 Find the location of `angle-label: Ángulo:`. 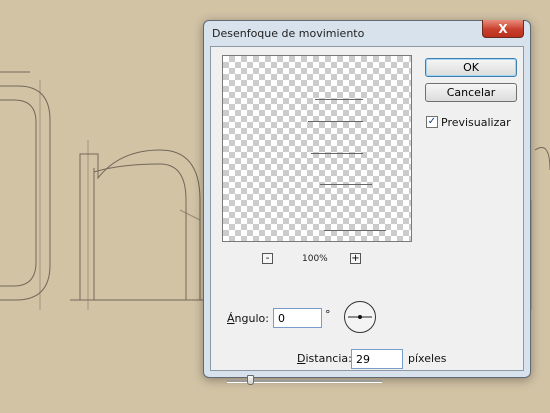

angle-label: Ángulo: is located at coordinates (248, 318).